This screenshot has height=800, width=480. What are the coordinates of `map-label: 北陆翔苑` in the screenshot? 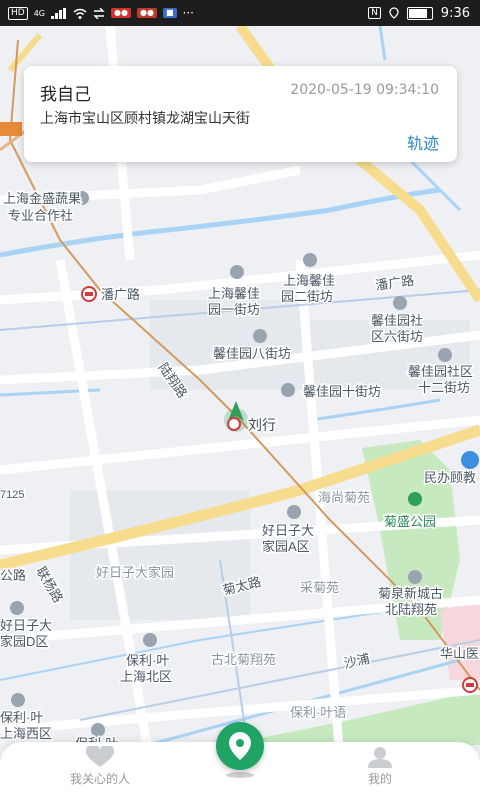 It's located at (411, 609).